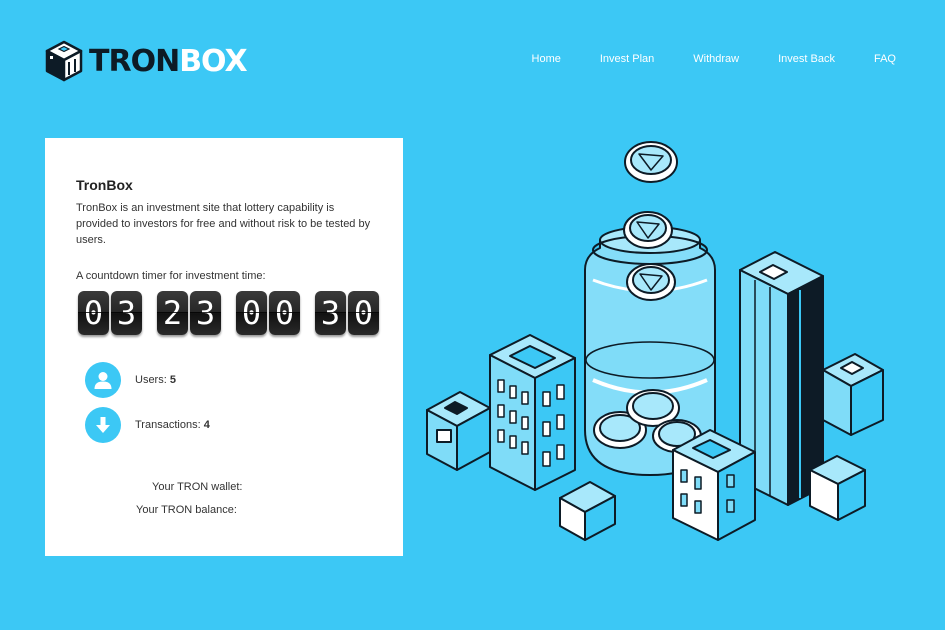 The image size is (945, 630). Describe the element at coordinates (171, 276) in the screenshot. I see `countdown-label: A countdown timer for investment time:` at that location.